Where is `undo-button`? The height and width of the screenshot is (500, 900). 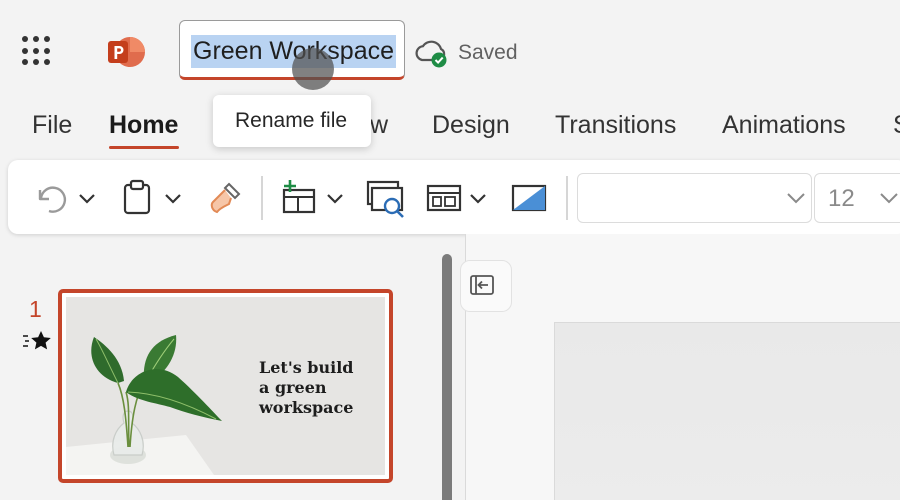 undo-button is located at coordinates (69, 198).